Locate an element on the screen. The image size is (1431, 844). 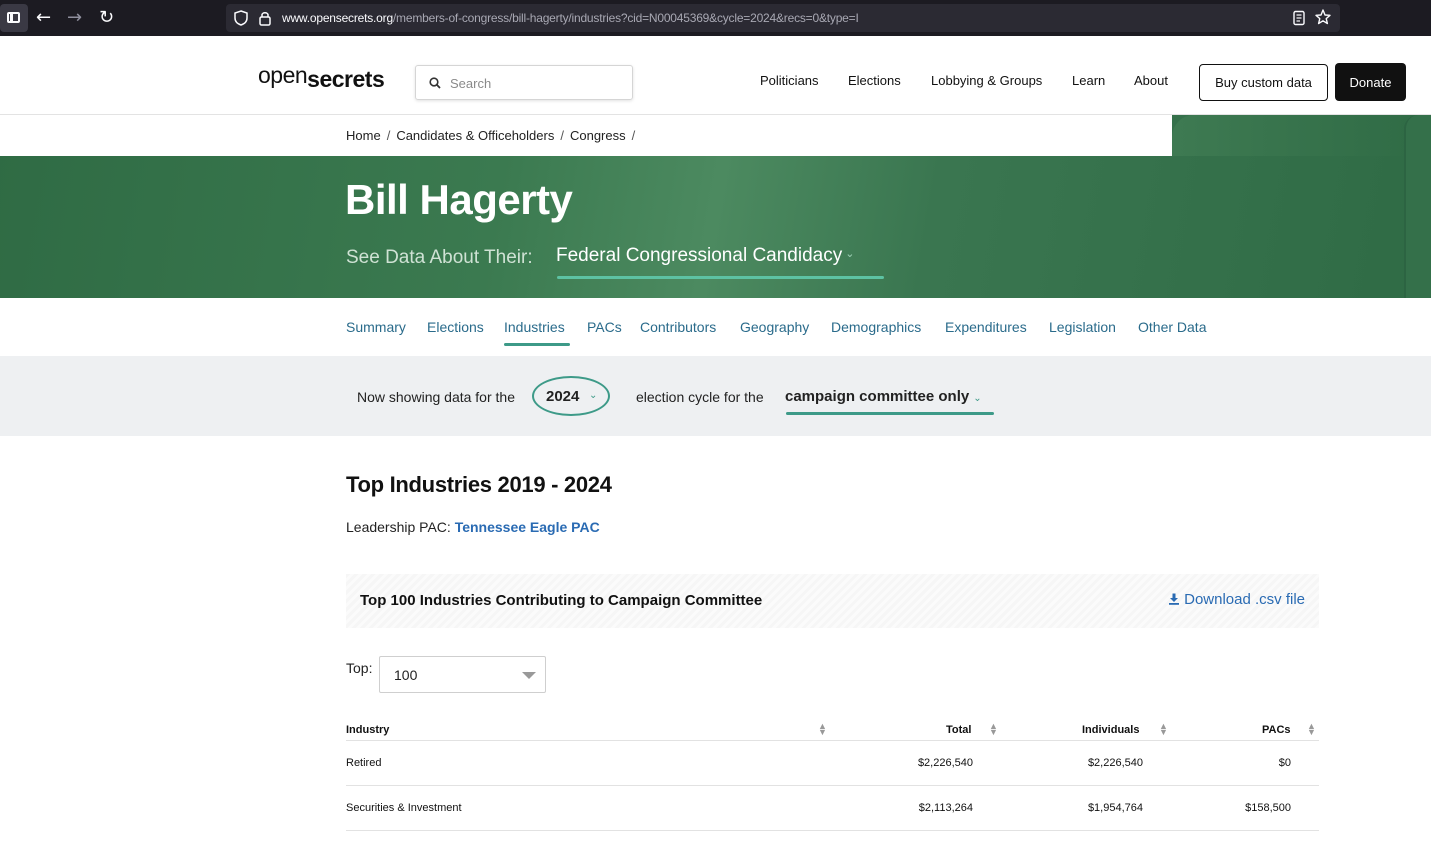
top-count-value: 100 is located at coordinates (406, 675).